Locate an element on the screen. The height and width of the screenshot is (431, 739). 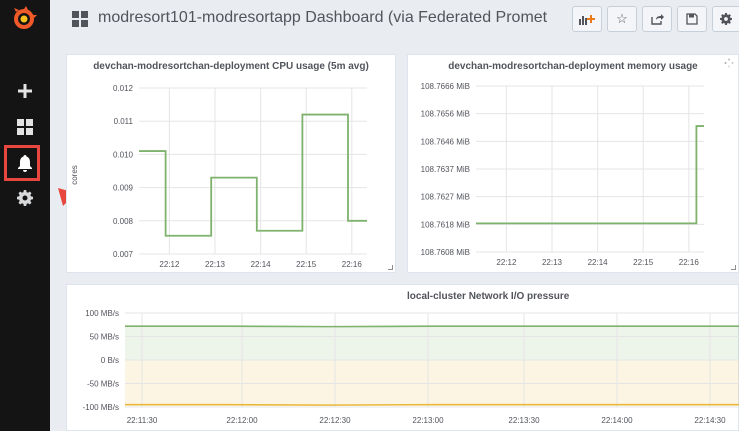
save-button is located at coordinates (692, 19).